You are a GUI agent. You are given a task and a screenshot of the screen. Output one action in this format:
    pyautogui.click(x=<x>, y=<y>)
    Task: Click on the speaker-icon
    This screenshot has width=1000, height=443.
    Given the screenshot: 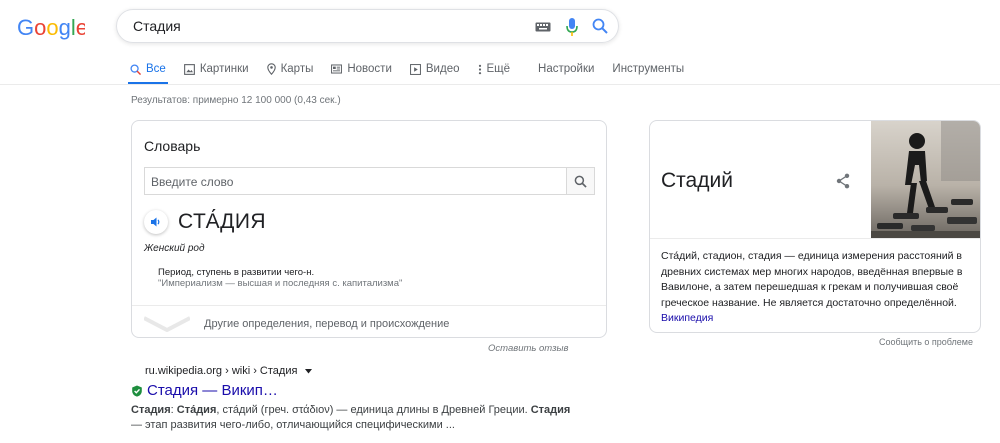 What is the action you would take?
    pyautogui.click(x=155, y=222)
    